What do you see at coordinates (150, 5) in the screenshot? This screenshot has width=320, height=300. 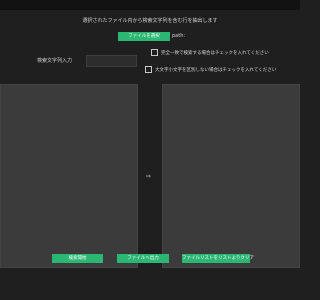 I see `title-bar` at bounding box center [150, 5].